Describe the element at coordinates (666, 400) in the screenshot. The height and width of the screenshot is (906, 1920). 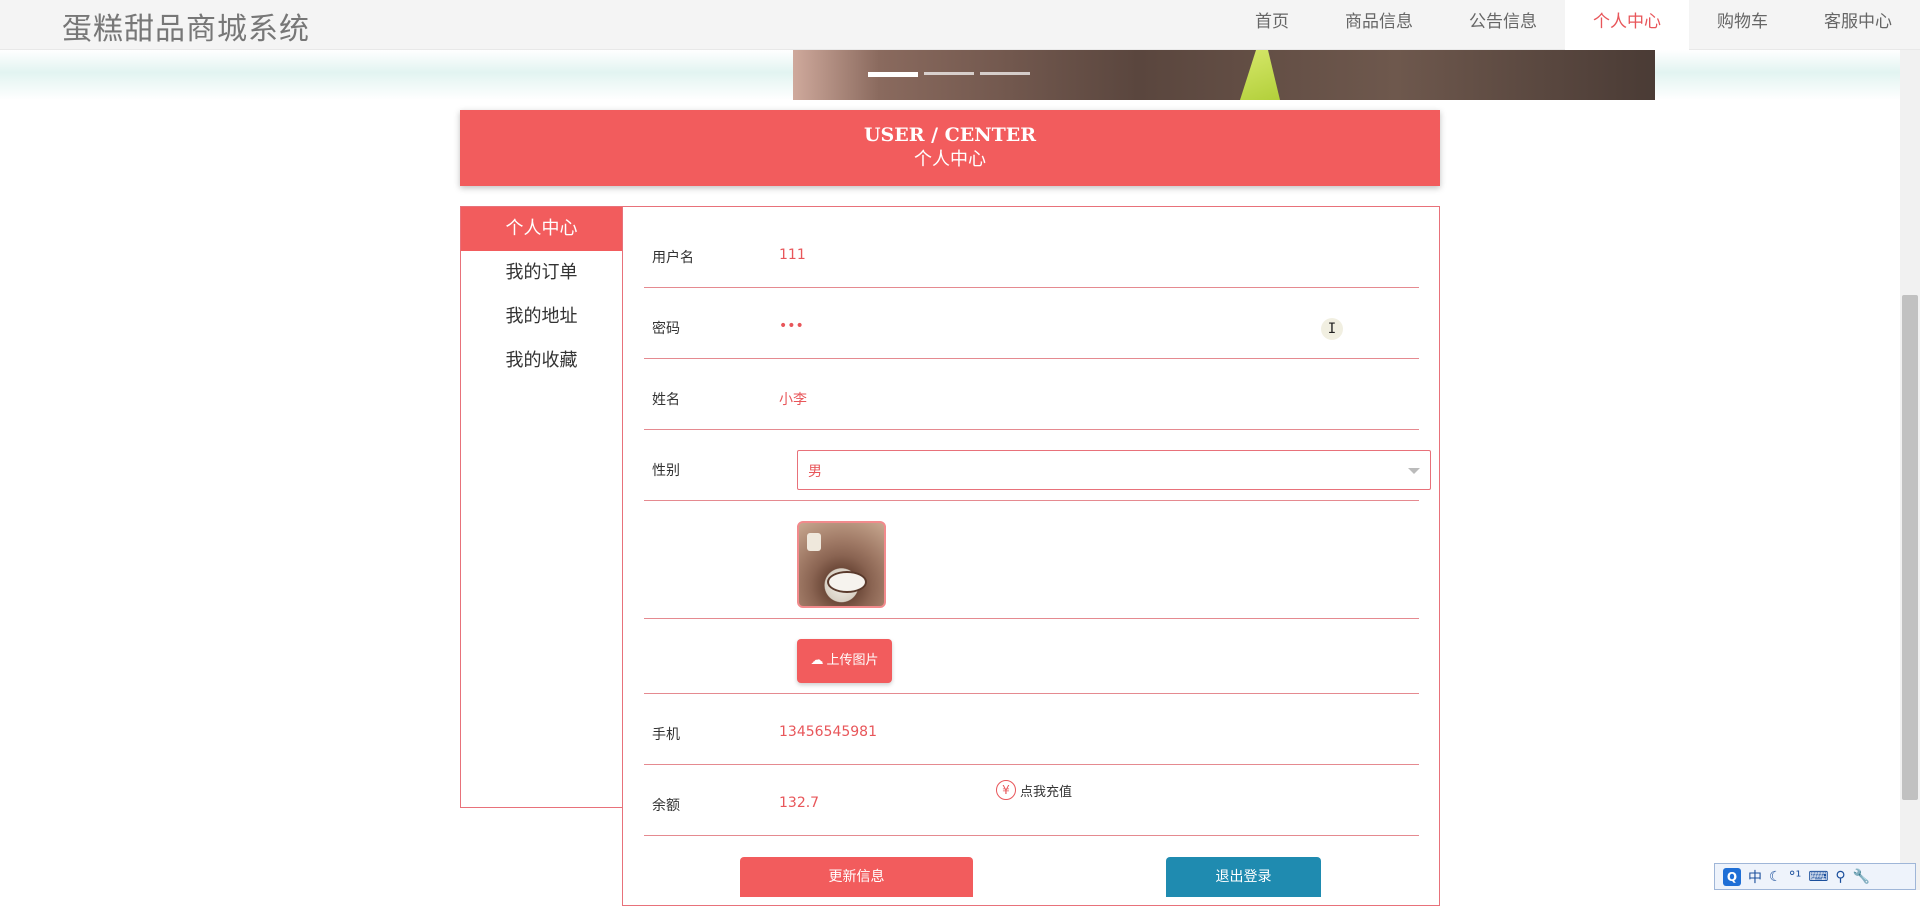
I see `name-label: 姓名` at that location.